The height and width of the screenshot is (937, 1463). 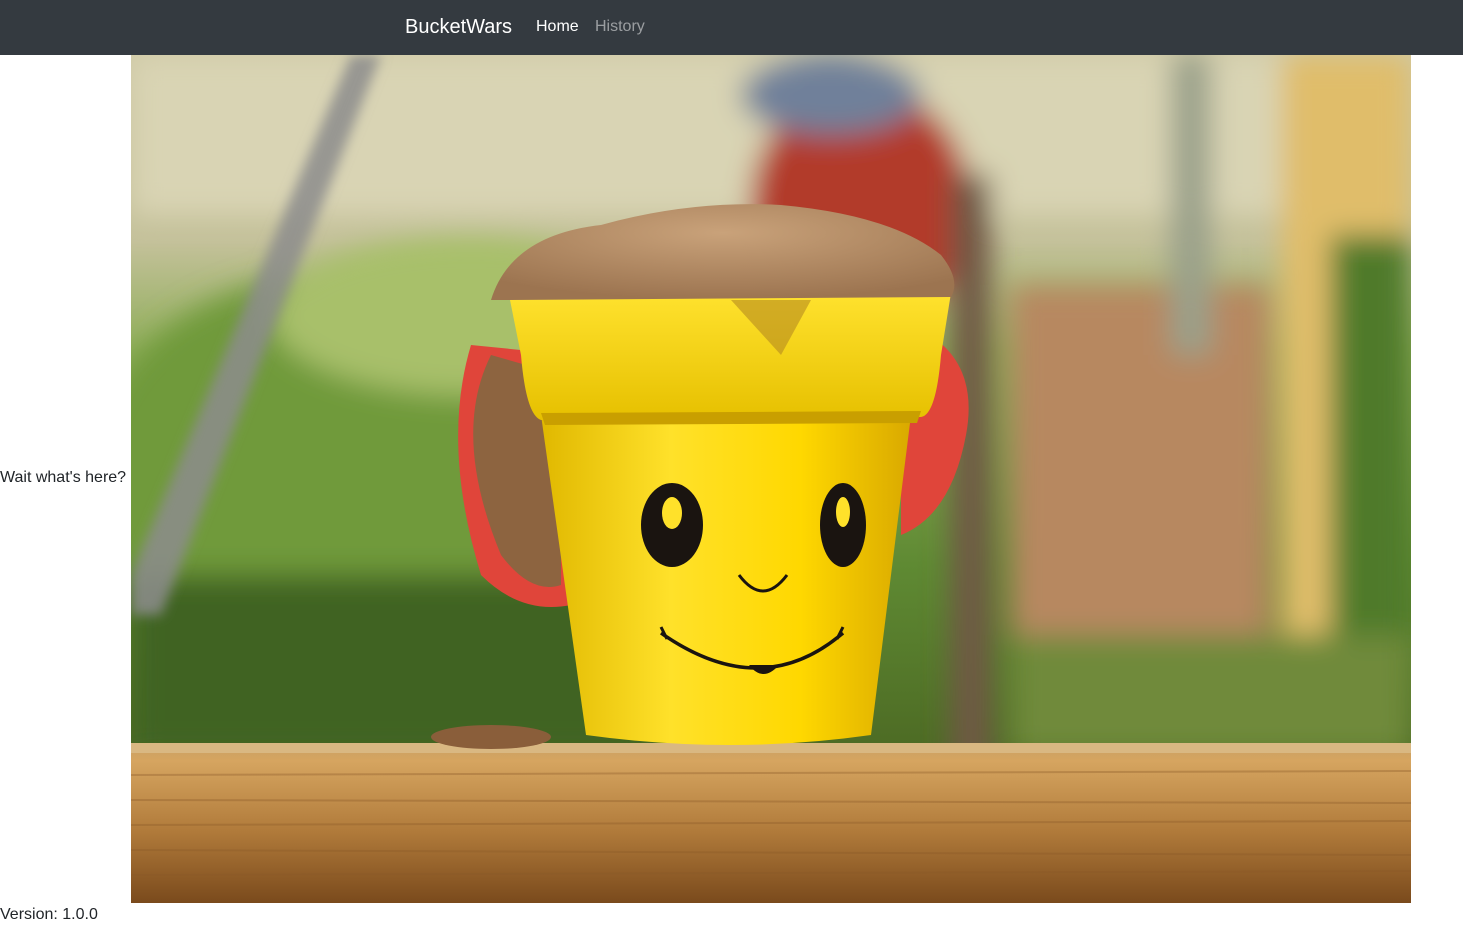 What do you see at coordinates (63, 477) in the screenshot?
I see `side-caption: Wait what's here?` at bounding box center [63, 477].